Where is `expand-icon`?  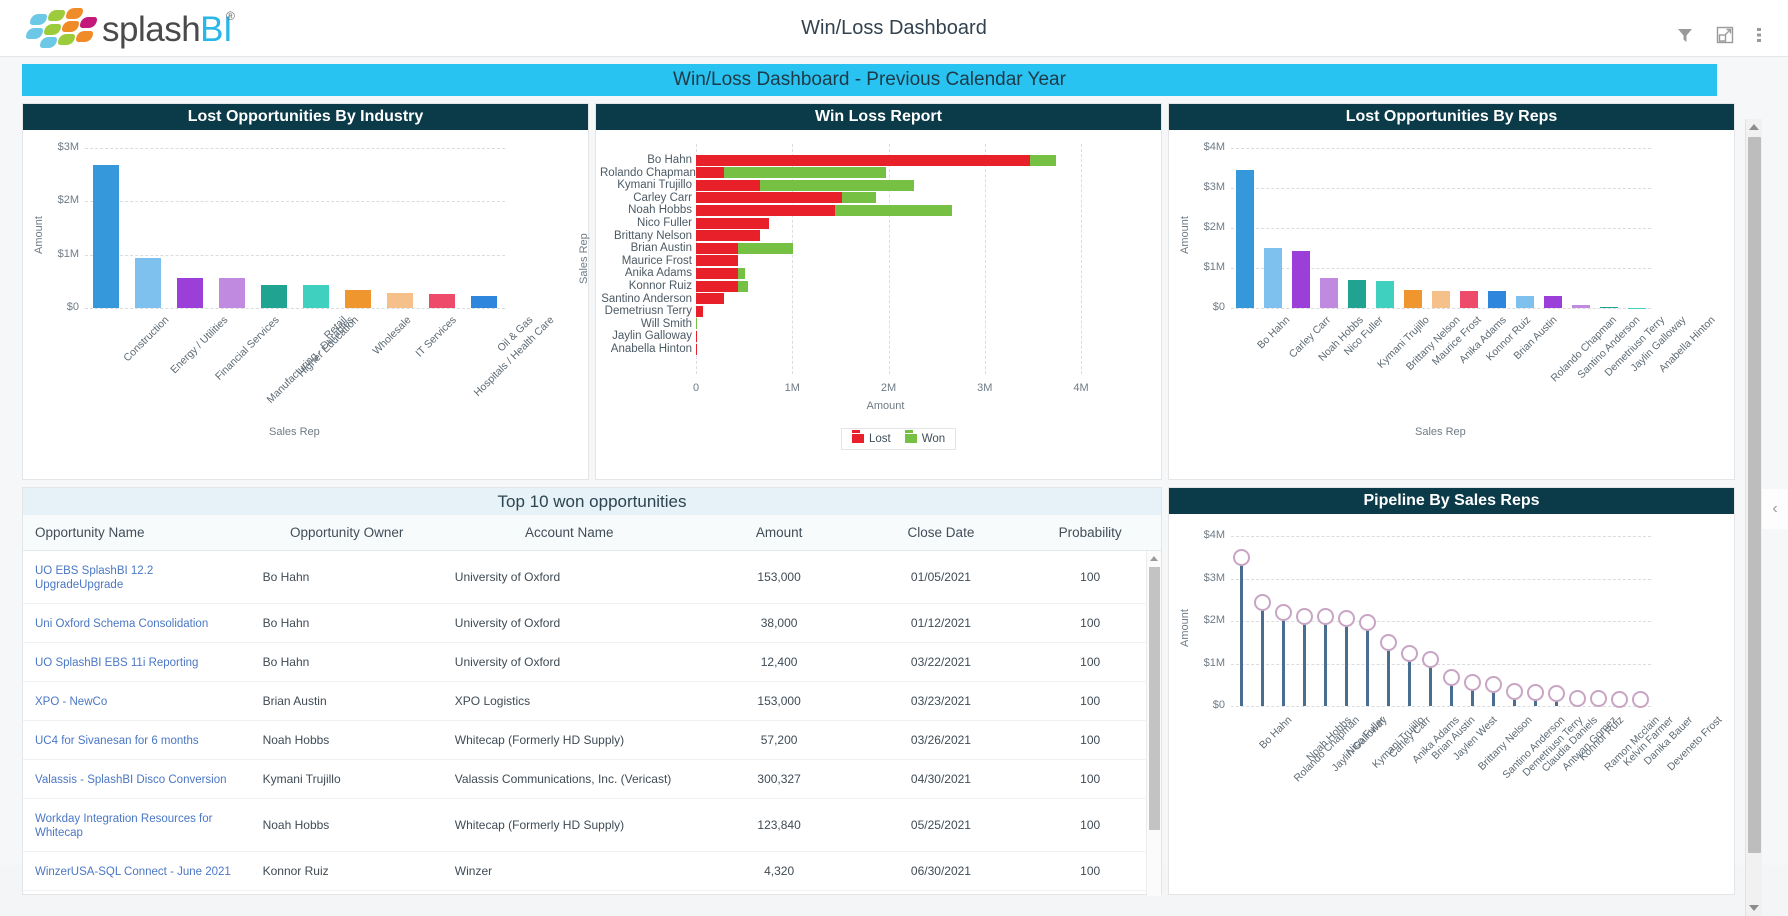 expand-icon is located at coordinates (1725, 35).